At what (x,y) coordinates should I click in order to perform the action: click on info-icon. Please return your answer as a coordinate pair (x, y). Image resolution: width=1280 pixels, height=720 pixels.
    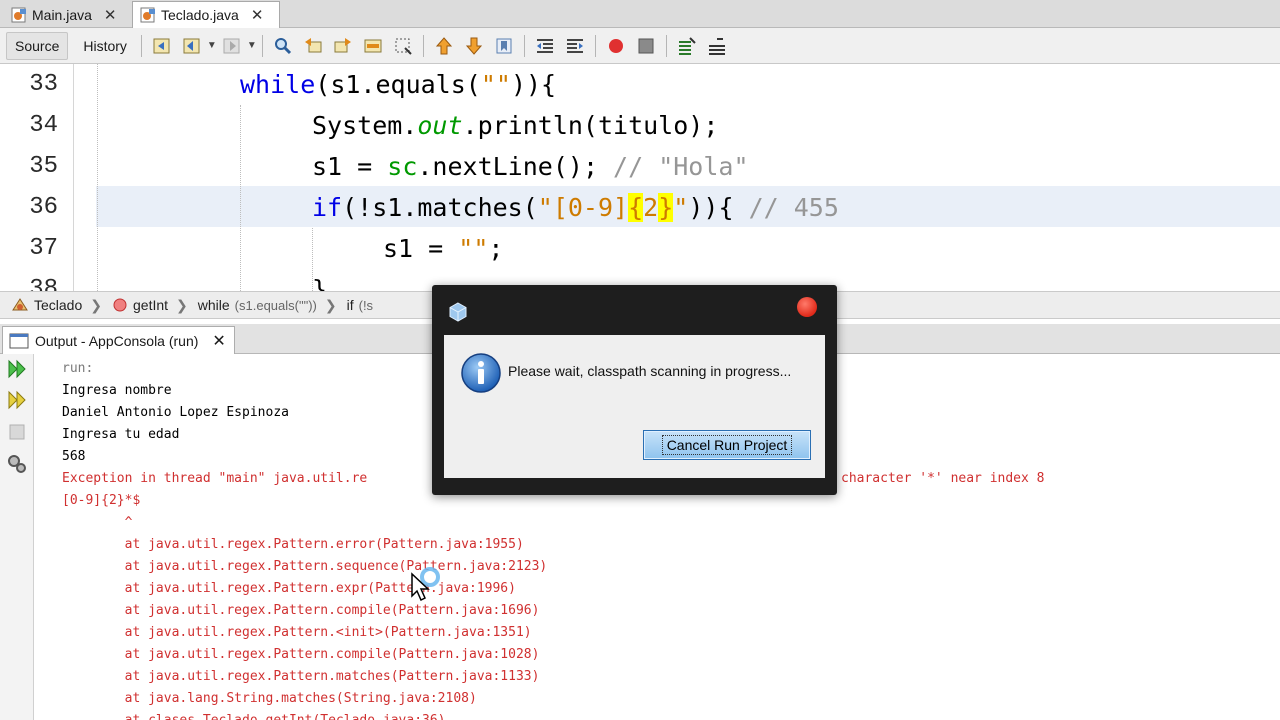
    Looking at the image, I should click on (481, 373).